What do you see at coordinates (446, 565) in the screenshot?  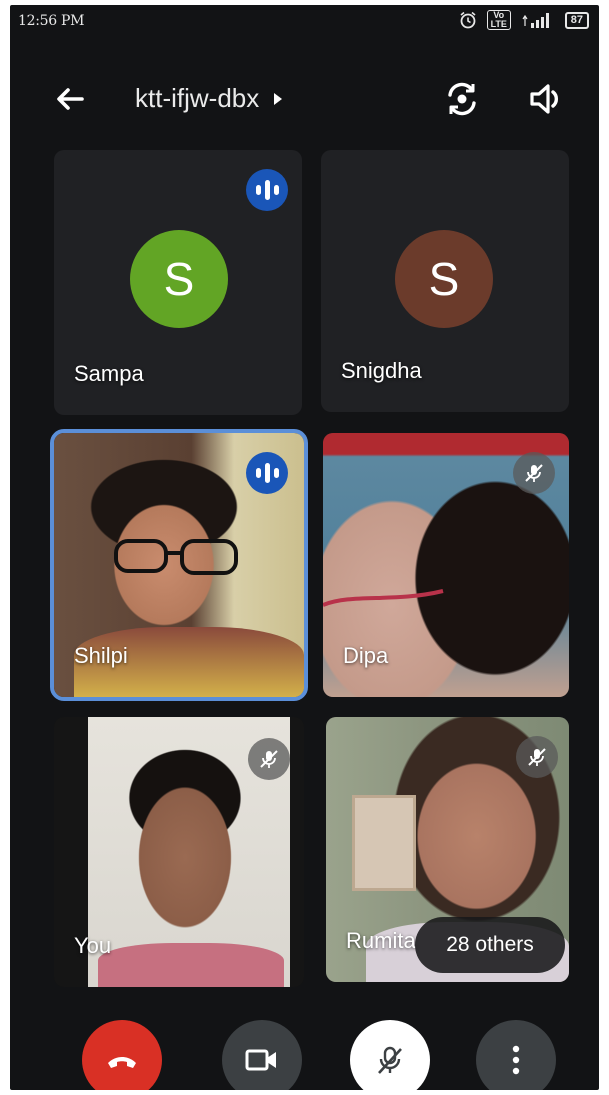 I see `participant-tile-dipa: Dipa` at bounding box center [446, 565].